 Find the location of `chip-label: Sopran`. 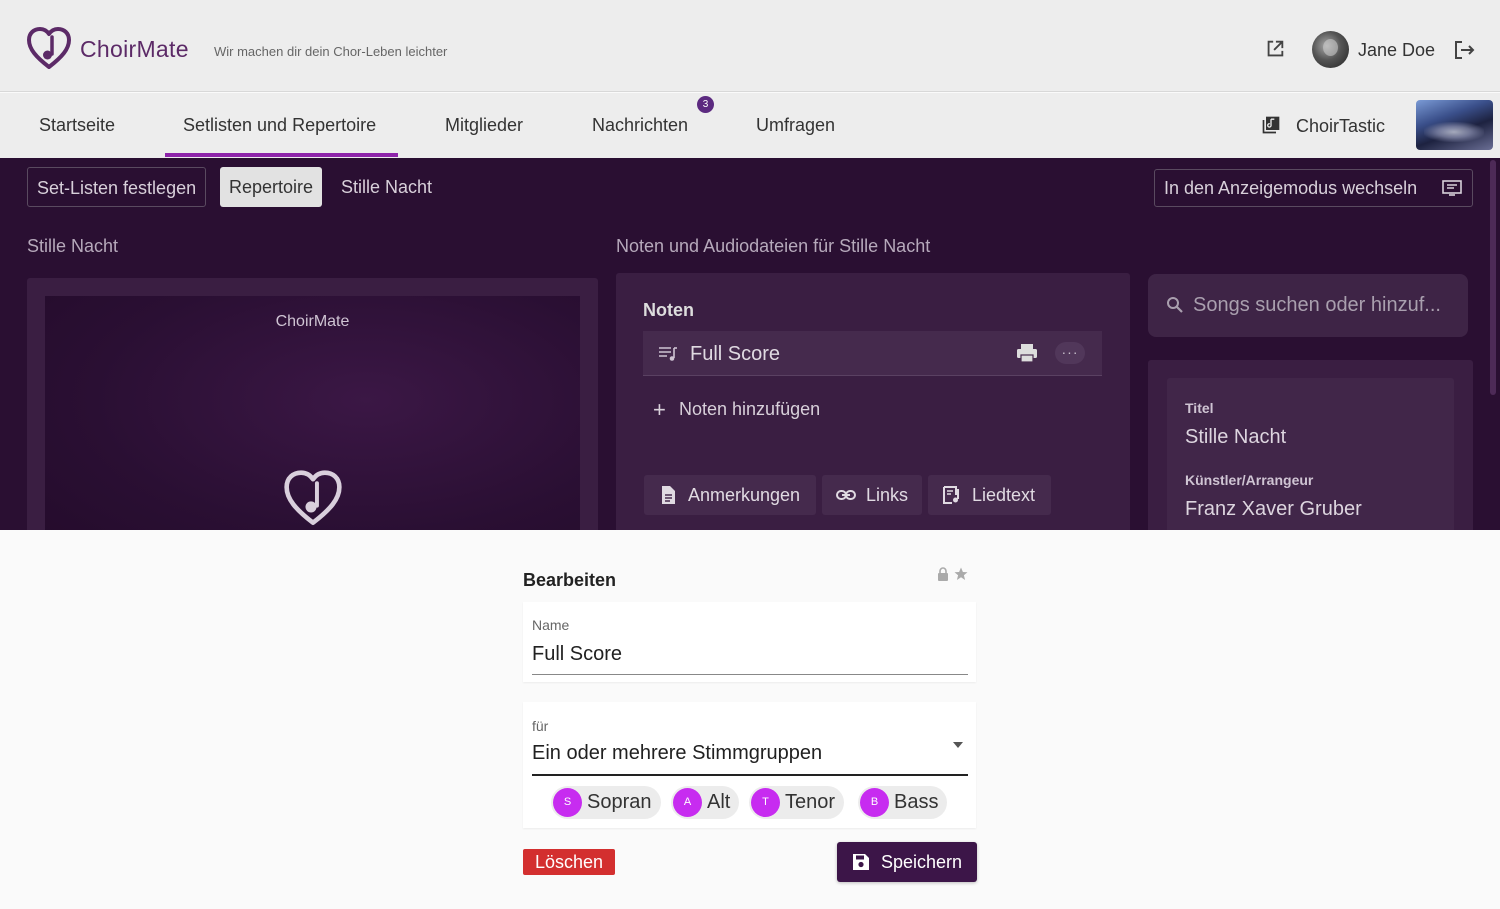

chip-label: Sopran is located at coordinates (619, 802).